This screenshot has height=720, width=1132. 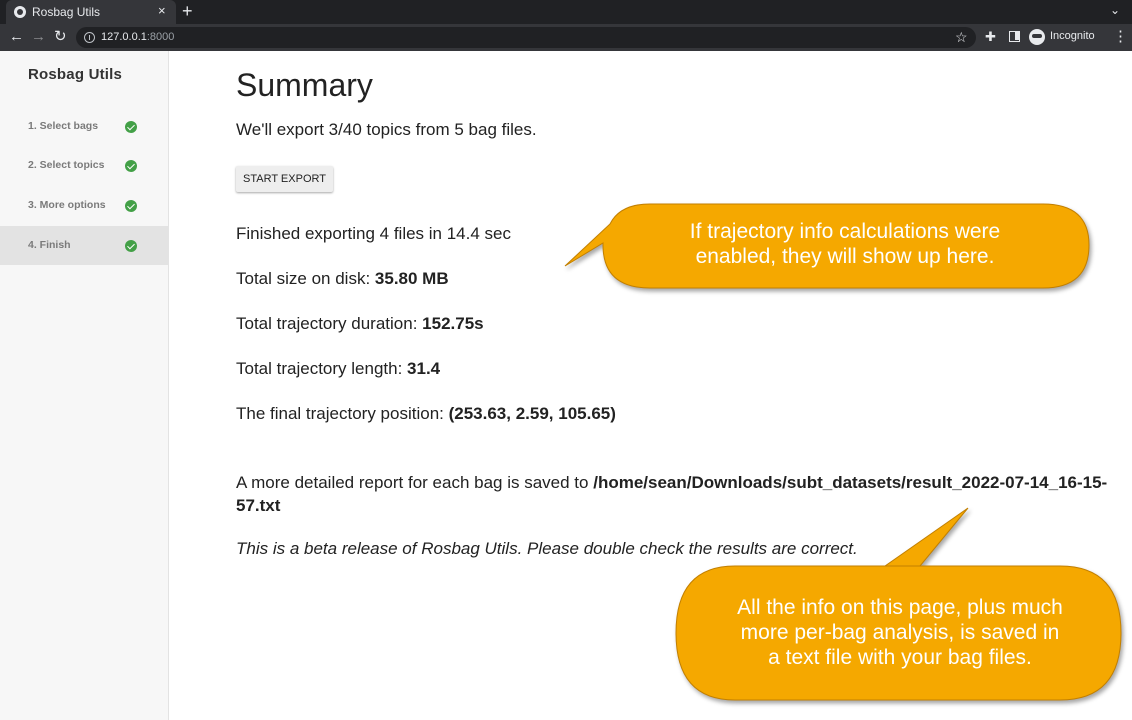 I want to click on callout-bottom-line2: more per-bag analysis, is saved in, so click(x=900, y=632).